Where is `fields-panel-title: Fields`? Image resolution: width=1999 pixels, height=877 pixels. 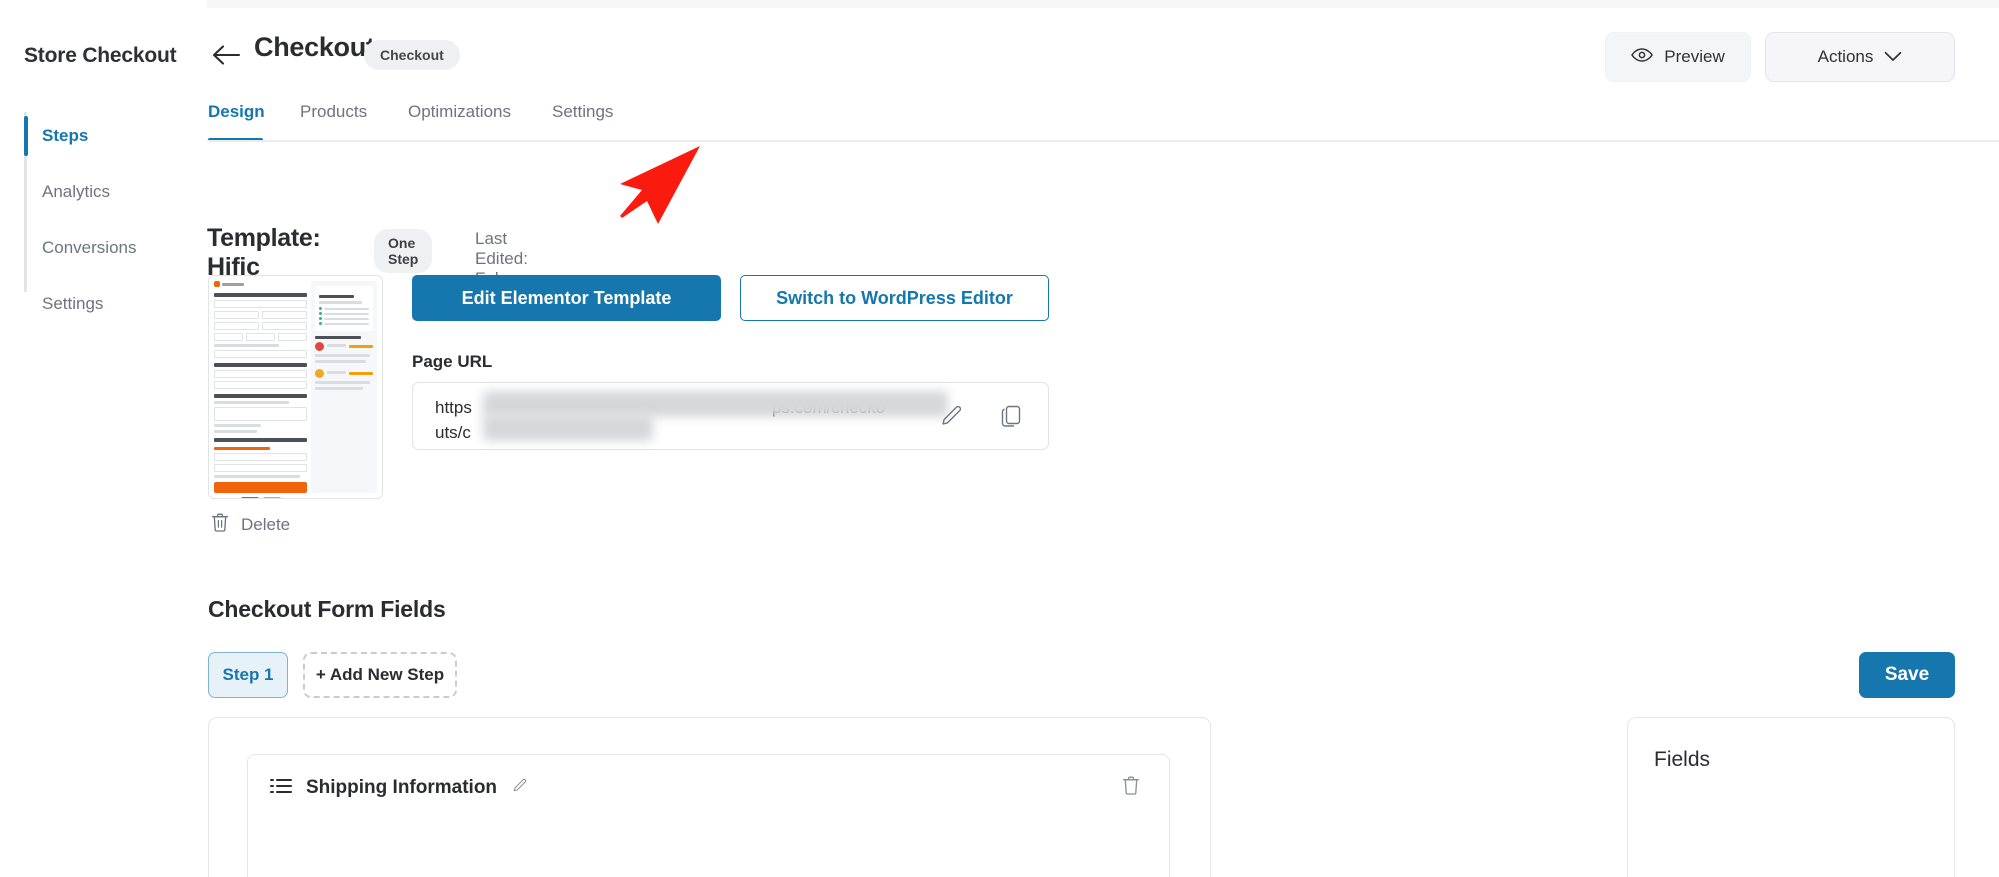 fields-panel-title: Fields is located at coordinates (1682, 759).